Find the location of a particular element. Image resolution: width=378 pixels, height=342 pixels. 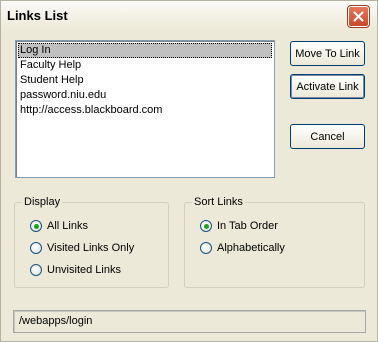

move-to-link-label: Move To Link is located at coordinates (327, 53).